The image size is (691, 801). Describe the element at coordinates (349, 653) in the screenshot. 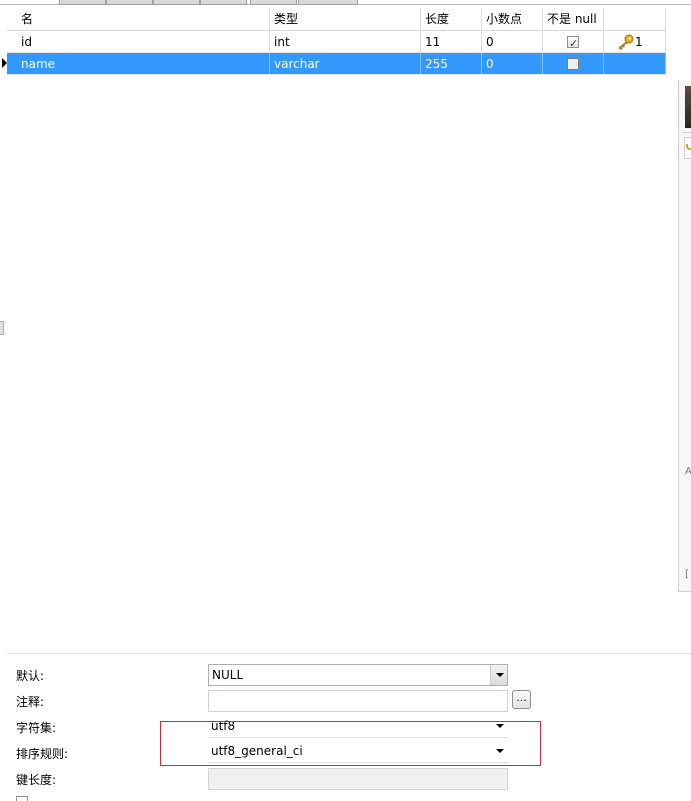

I see `properties-separator` at that location.